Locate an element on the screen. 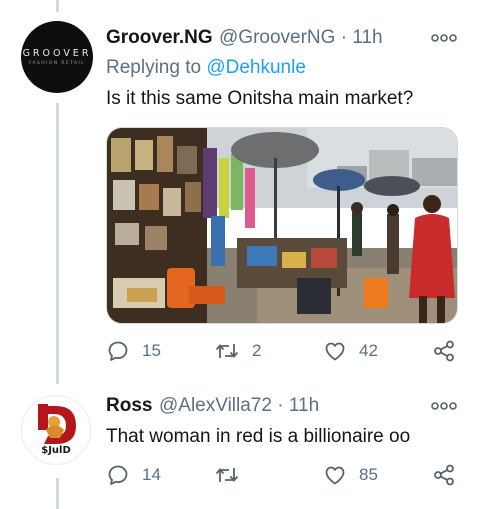 This screenshot has width=480, height=509. like-count: 85 is located at coordinates (368, 474).